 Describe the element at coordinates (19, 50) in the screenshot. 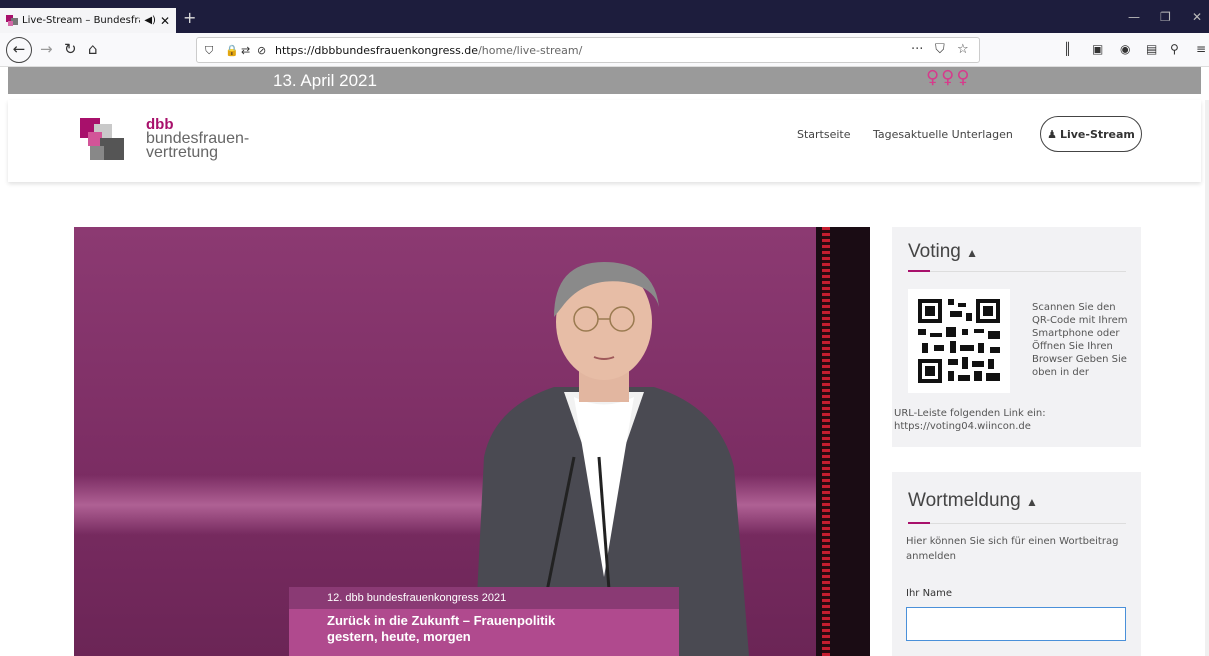

I see `back-button: ←` at that location.